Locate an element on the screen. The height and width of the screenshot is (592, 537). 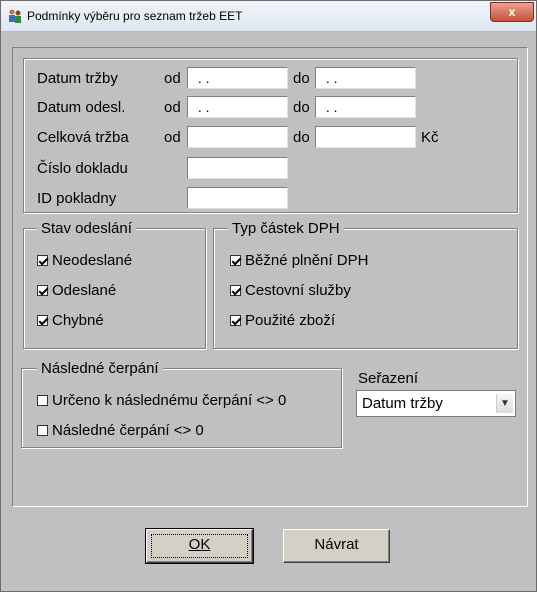
datum-trzby-to-label: do is located at coordinates (301, 78).